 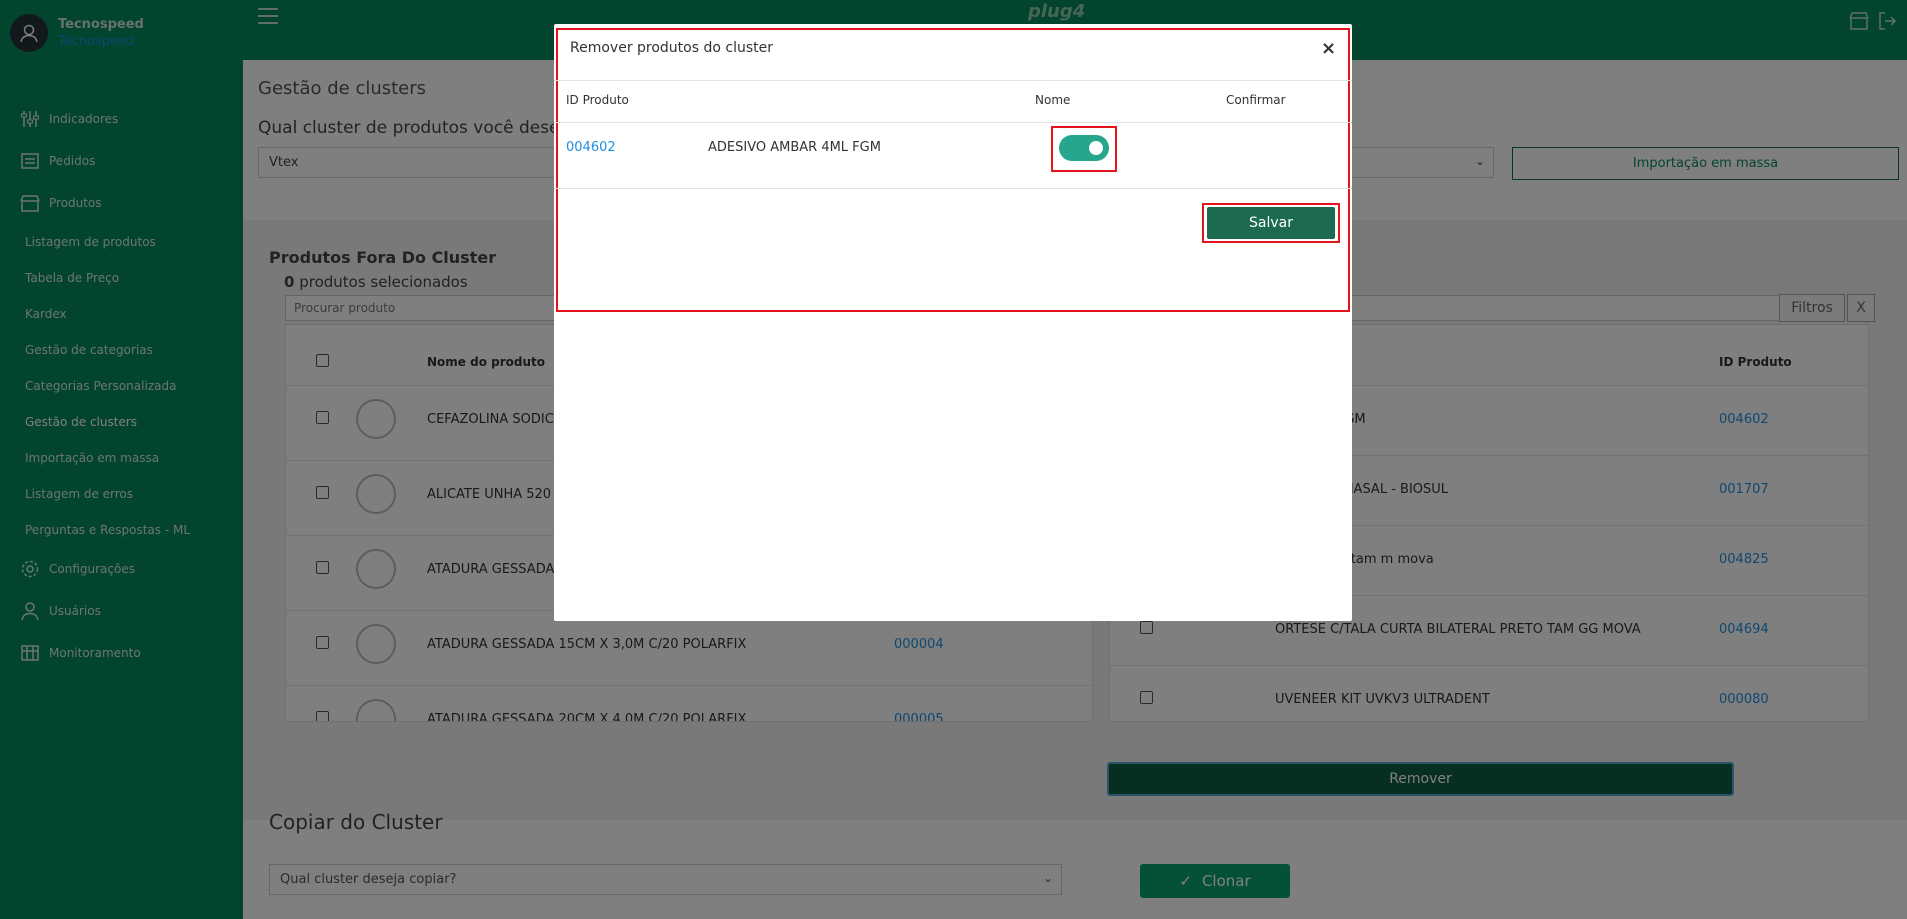 I want to click on toggle-knob, so click(x=1096, y=148).